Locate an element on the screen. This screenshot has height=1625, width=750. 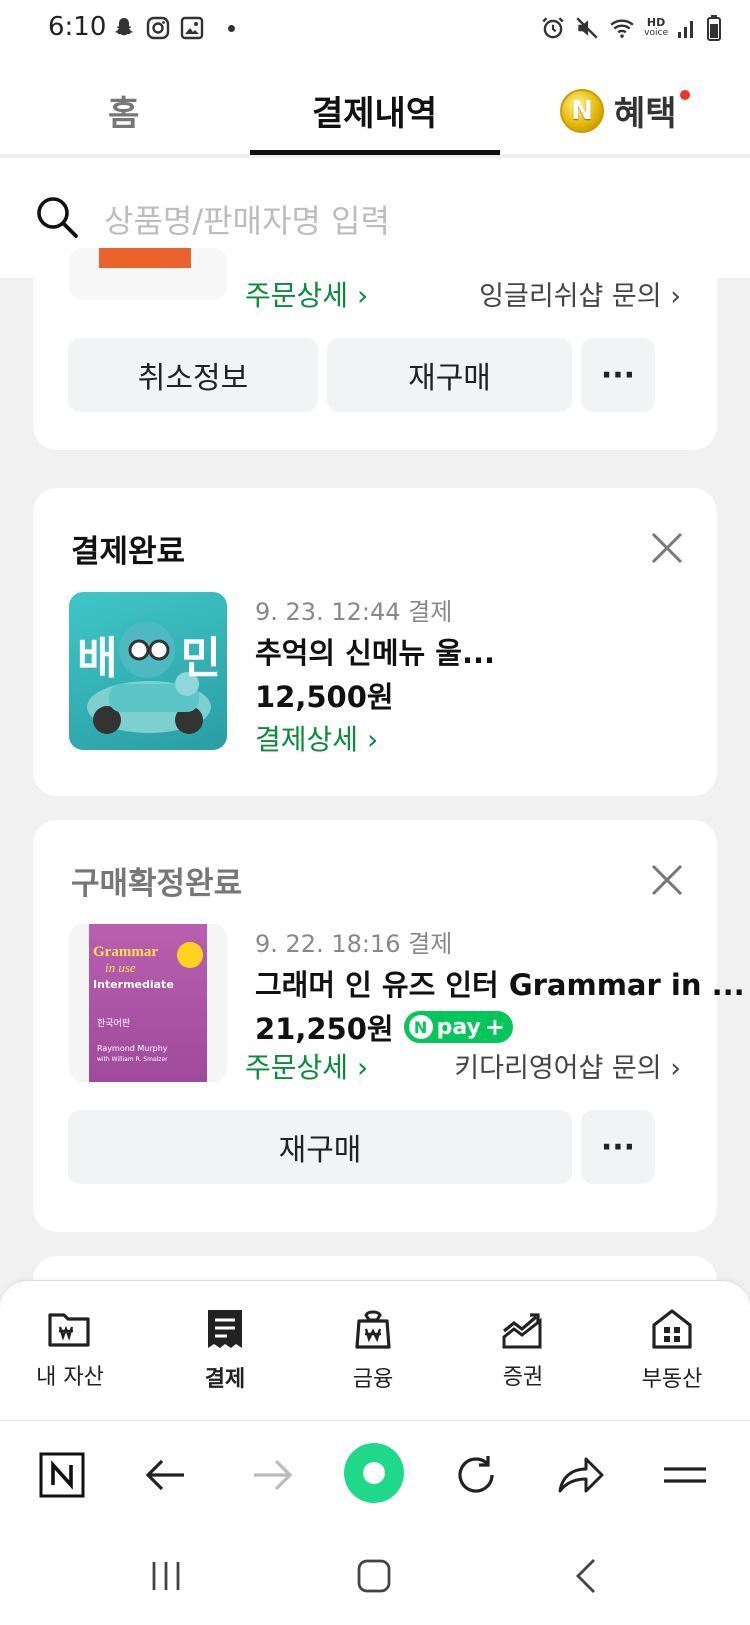
order-card-partial: 주문상세 › 잉글리쉬샵 문의 › 취소정보 재구매 ··· is located at coordinates (375, 349).